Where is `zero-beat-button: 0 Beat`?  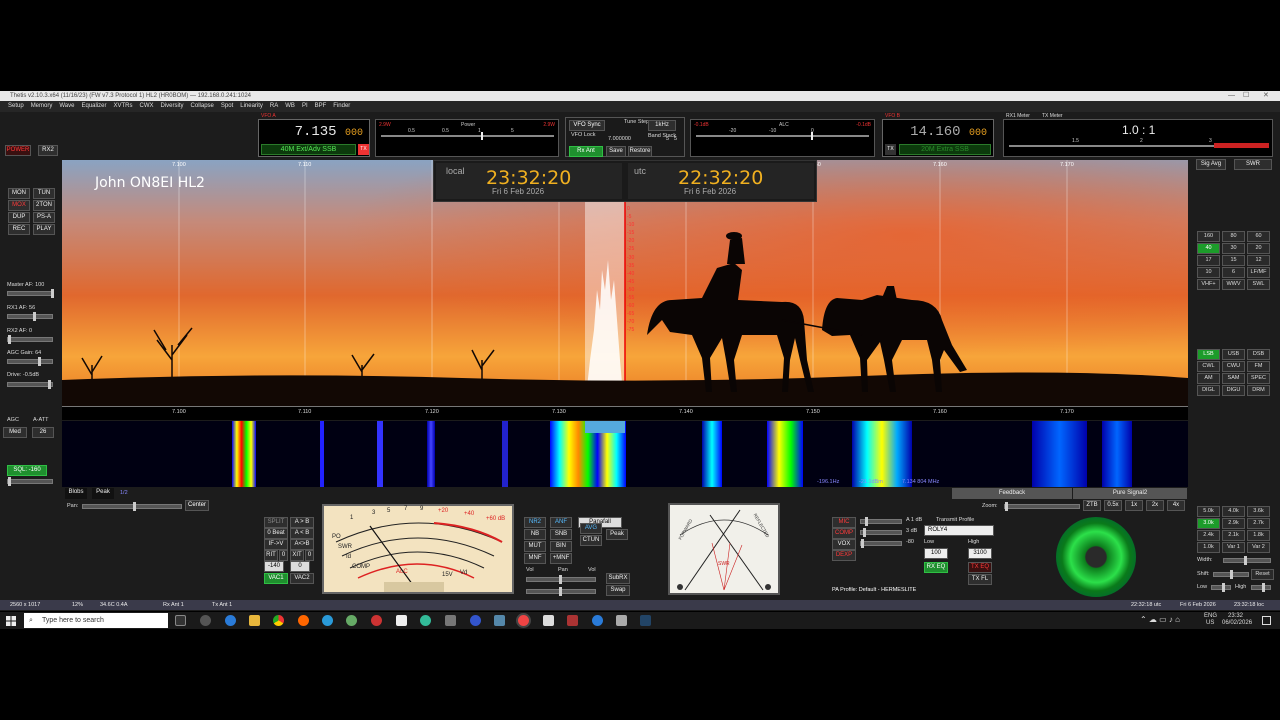 zero-beat-button: 0 Beat is located at coordinates (276, 533).